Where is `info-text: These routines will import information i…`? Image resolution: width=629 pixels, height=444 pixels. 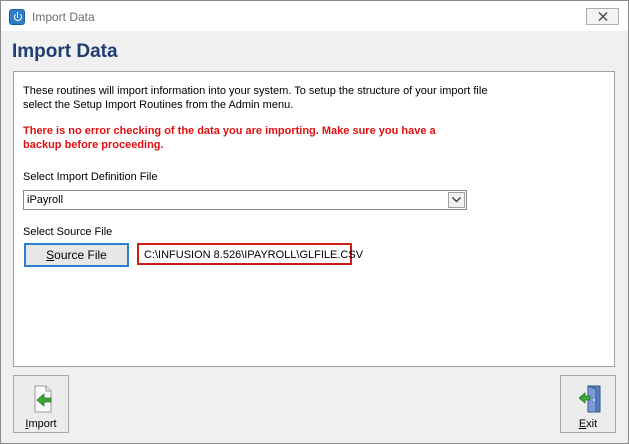 info-text: These routines will import information i… is located at coordinates (283, 98).